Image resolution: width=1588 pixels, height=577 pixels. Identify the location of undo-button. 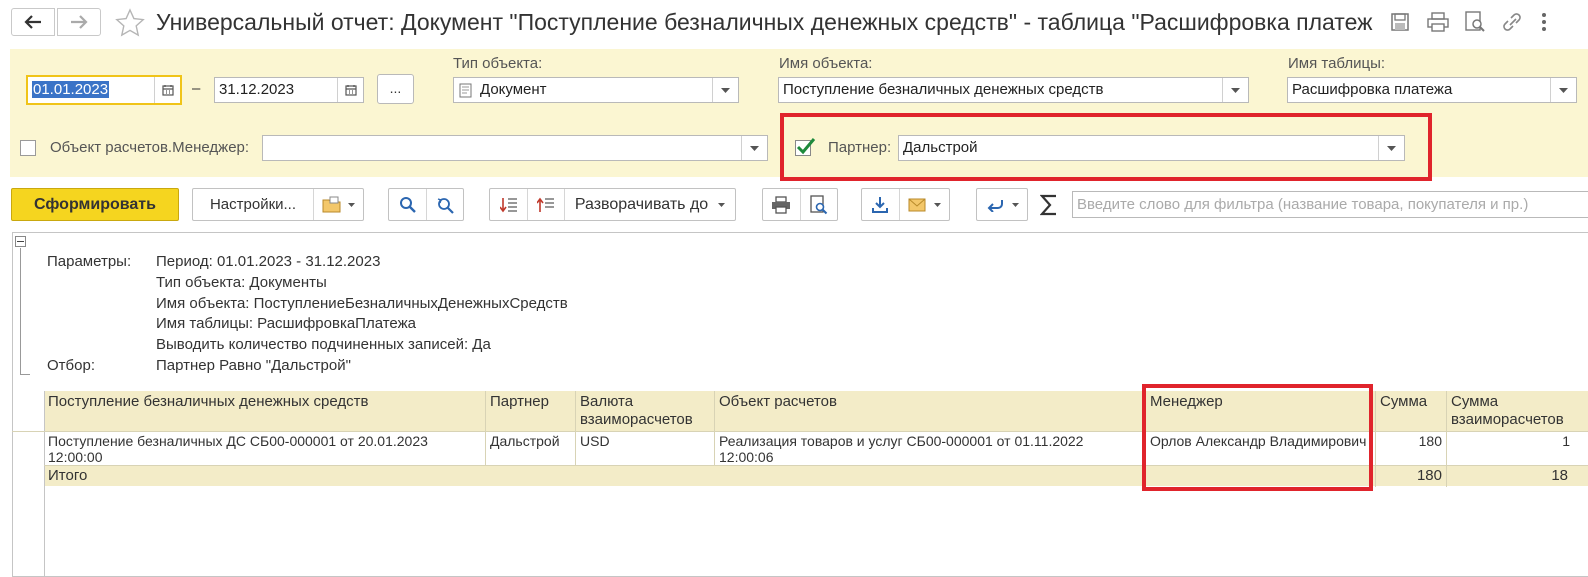
(1002, 204).